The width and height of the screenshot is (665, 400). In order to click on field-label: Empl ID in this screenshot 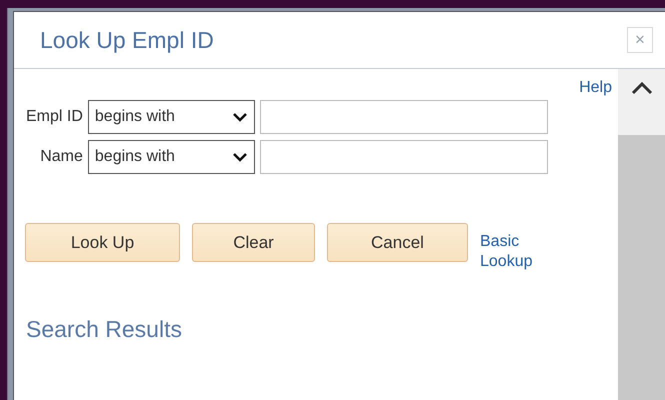, I will do `click(54, 117)`.